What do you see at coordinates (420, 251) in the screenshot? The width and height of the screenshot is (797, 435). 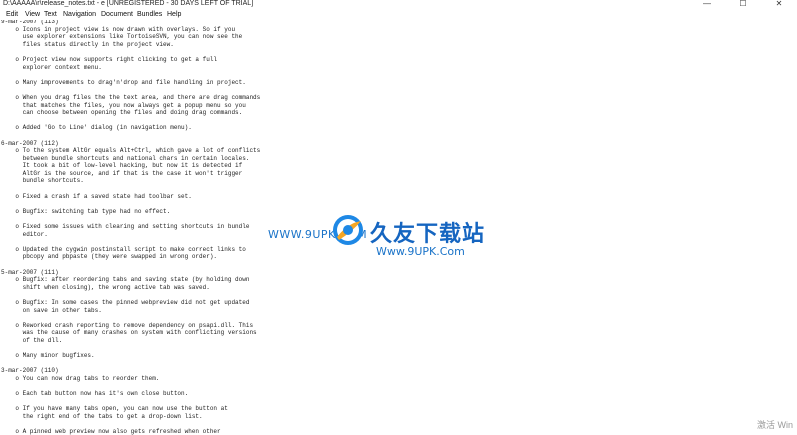 I see `watermark-url-right: Www.9UPK.Com` at bounding box center [420, 251].